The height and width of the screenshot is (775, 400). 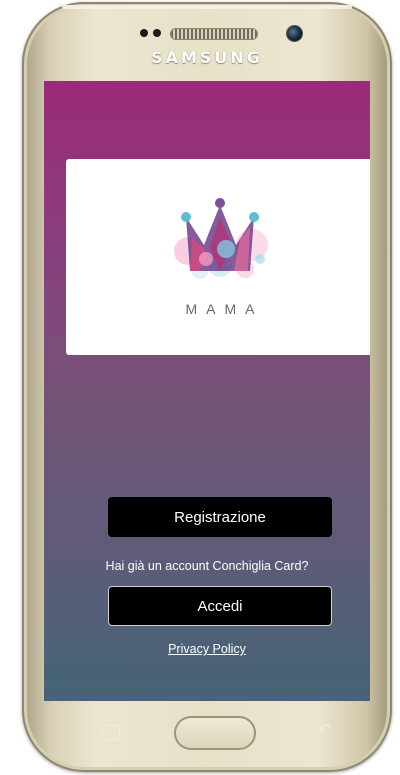 What do you see at coordinates (150, 33) in the screenshot?
I see `proximity-sensors` at bounding box center [150, 33].